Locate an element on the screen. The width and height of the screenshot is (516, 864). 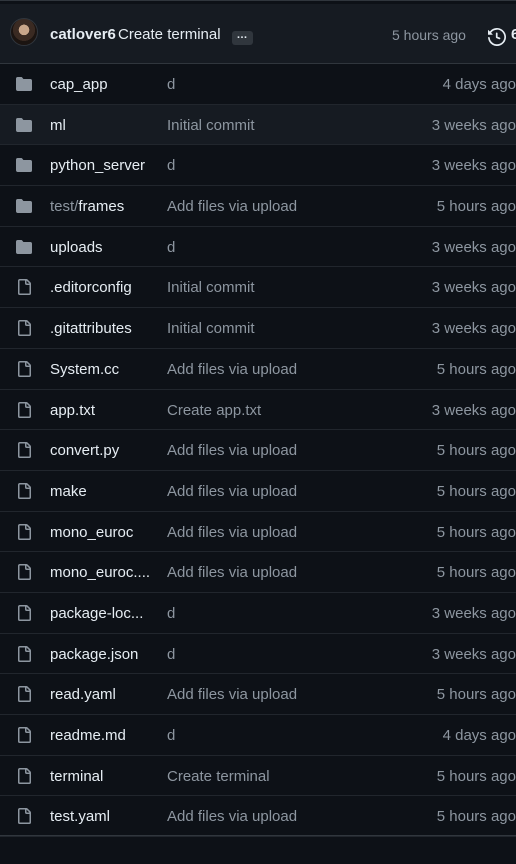
file-name-link: .gitattributes is located at coordinates (105, 328).